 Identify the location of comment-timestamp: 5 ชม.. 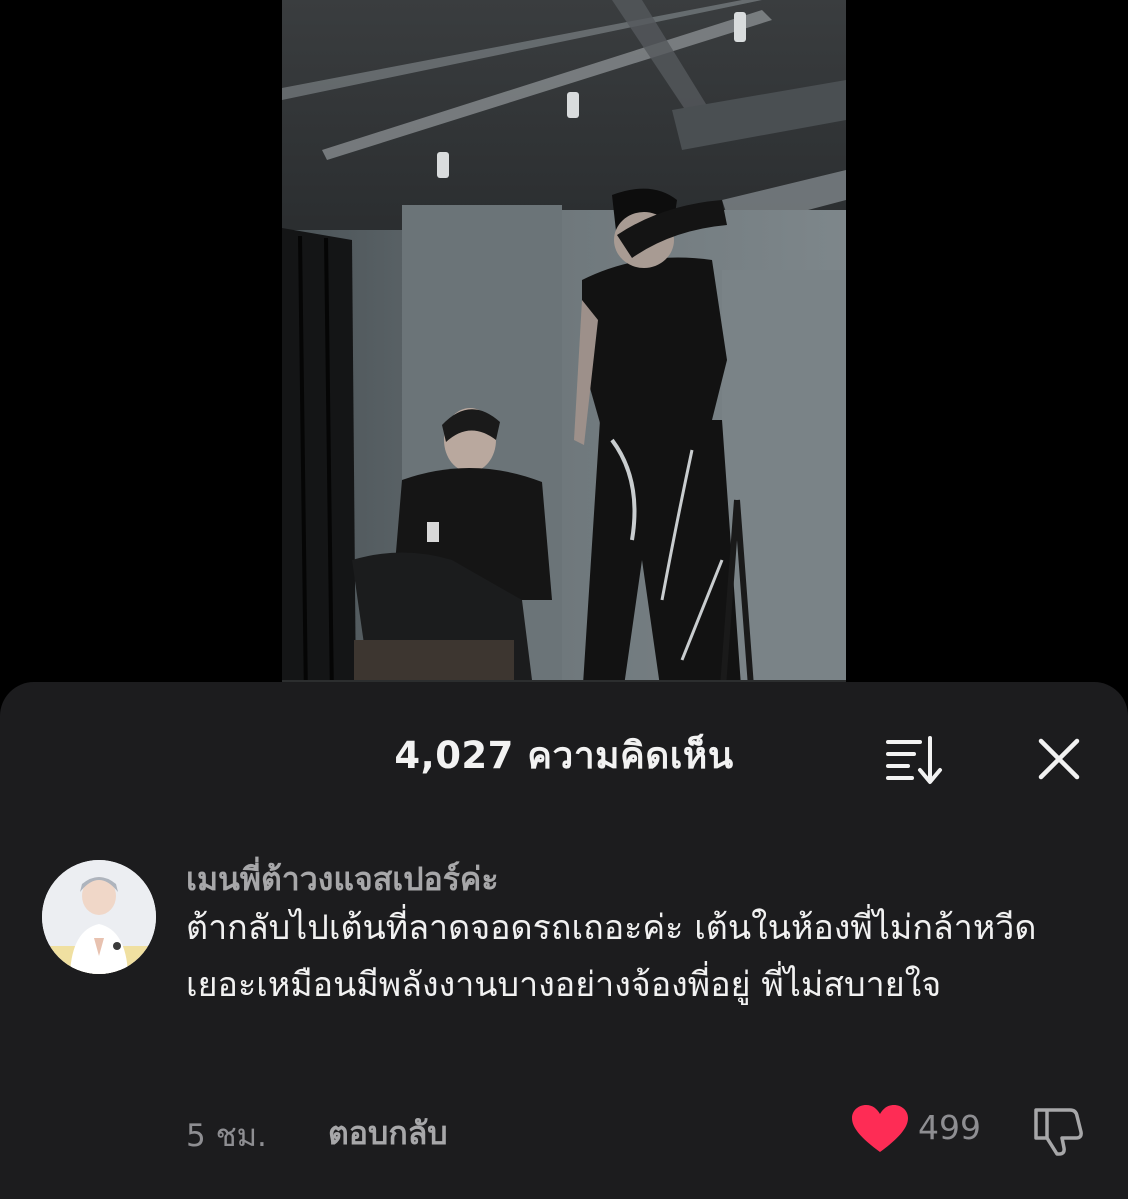
(226, 1136).